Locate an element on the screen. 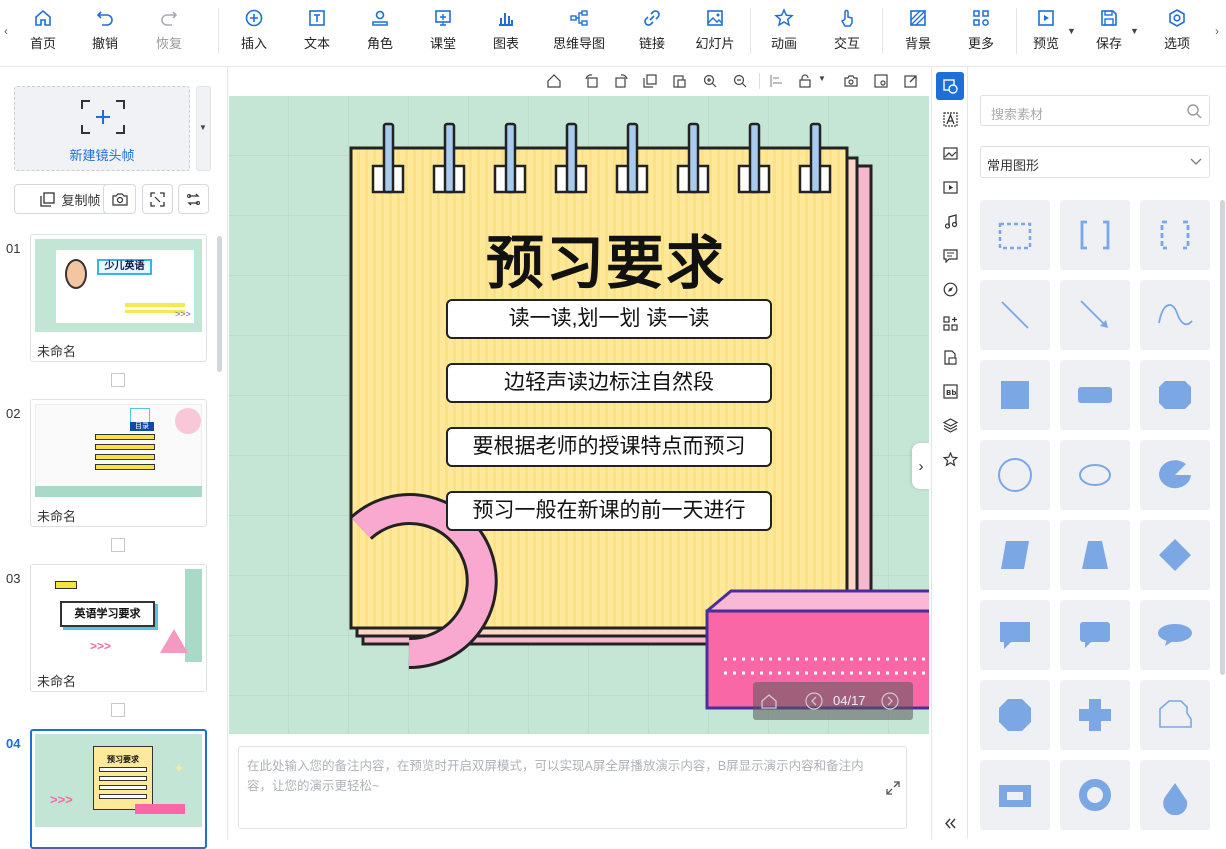 This screenshot has width=1226, height=849. scroll-right-icon: › is located at coordinates (1217, 31).